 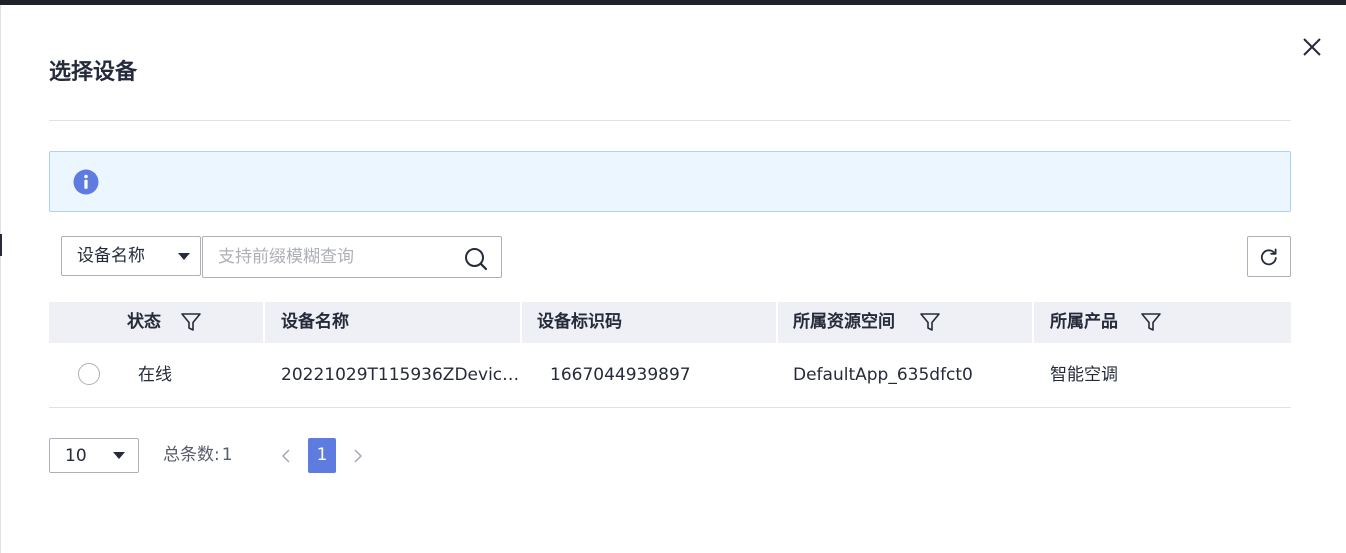 What do you see at coordinates (1084, 375) in the screenshot?
I see `cell-product: 智能空调` at bounding box center [1084, 375].